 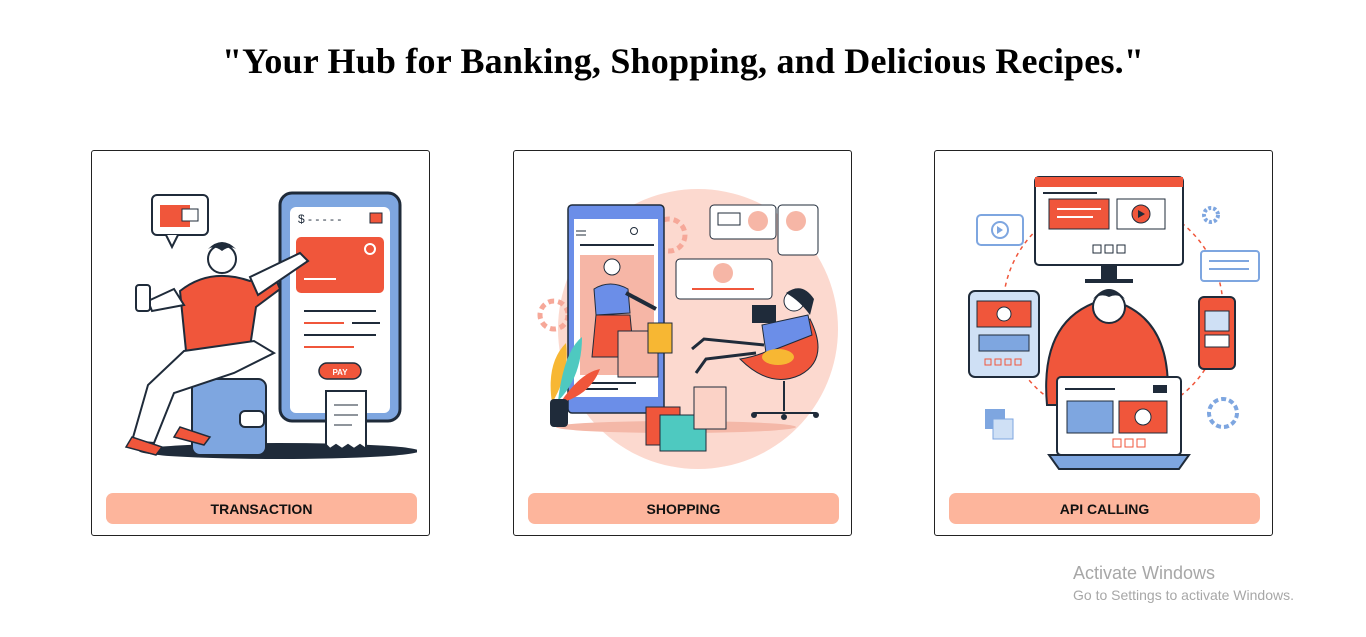 What do you see at coordinates (261, 508) in the screenshot?
I see `transaction-button: TRANSACTION` at bounding box center [261, 508].